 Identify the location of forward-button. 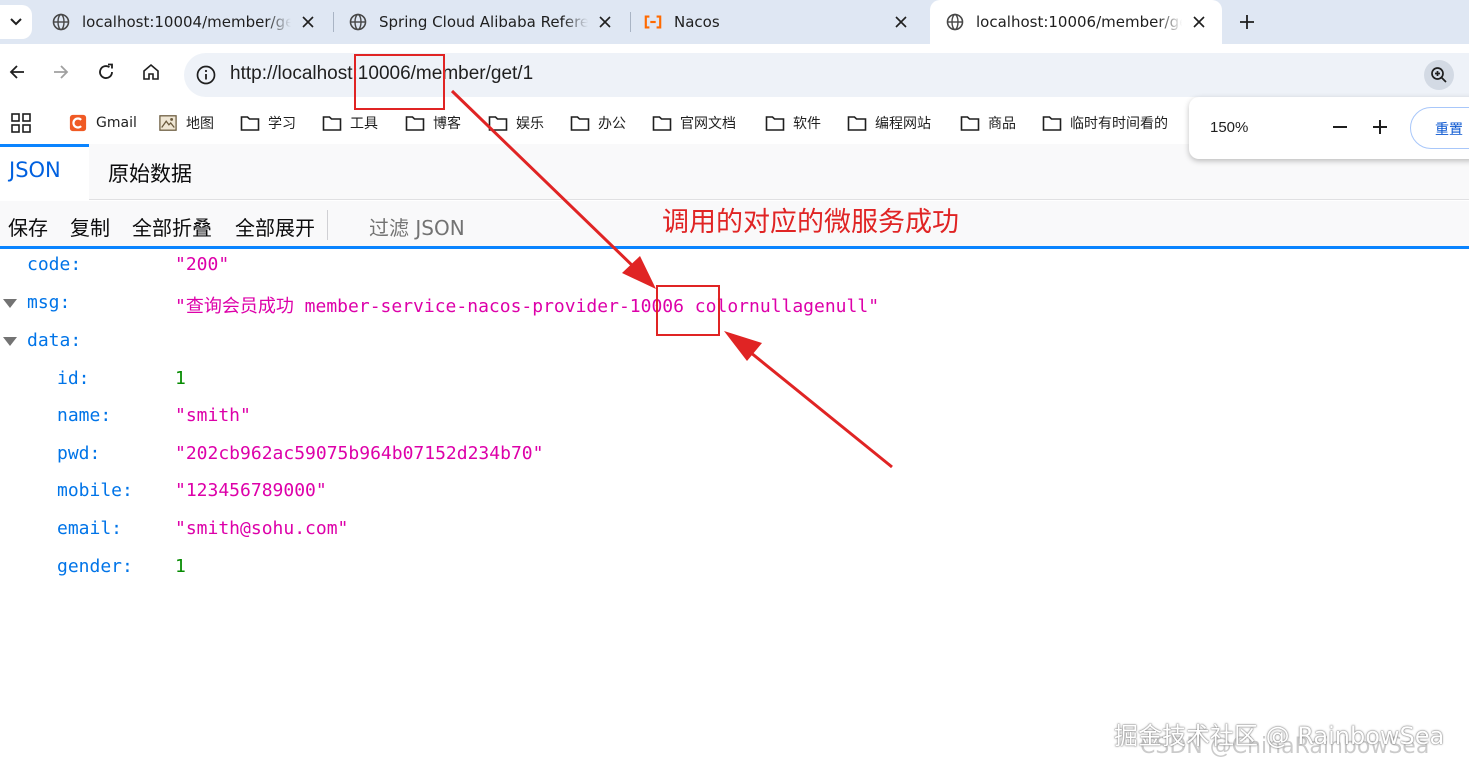
(61, 72).